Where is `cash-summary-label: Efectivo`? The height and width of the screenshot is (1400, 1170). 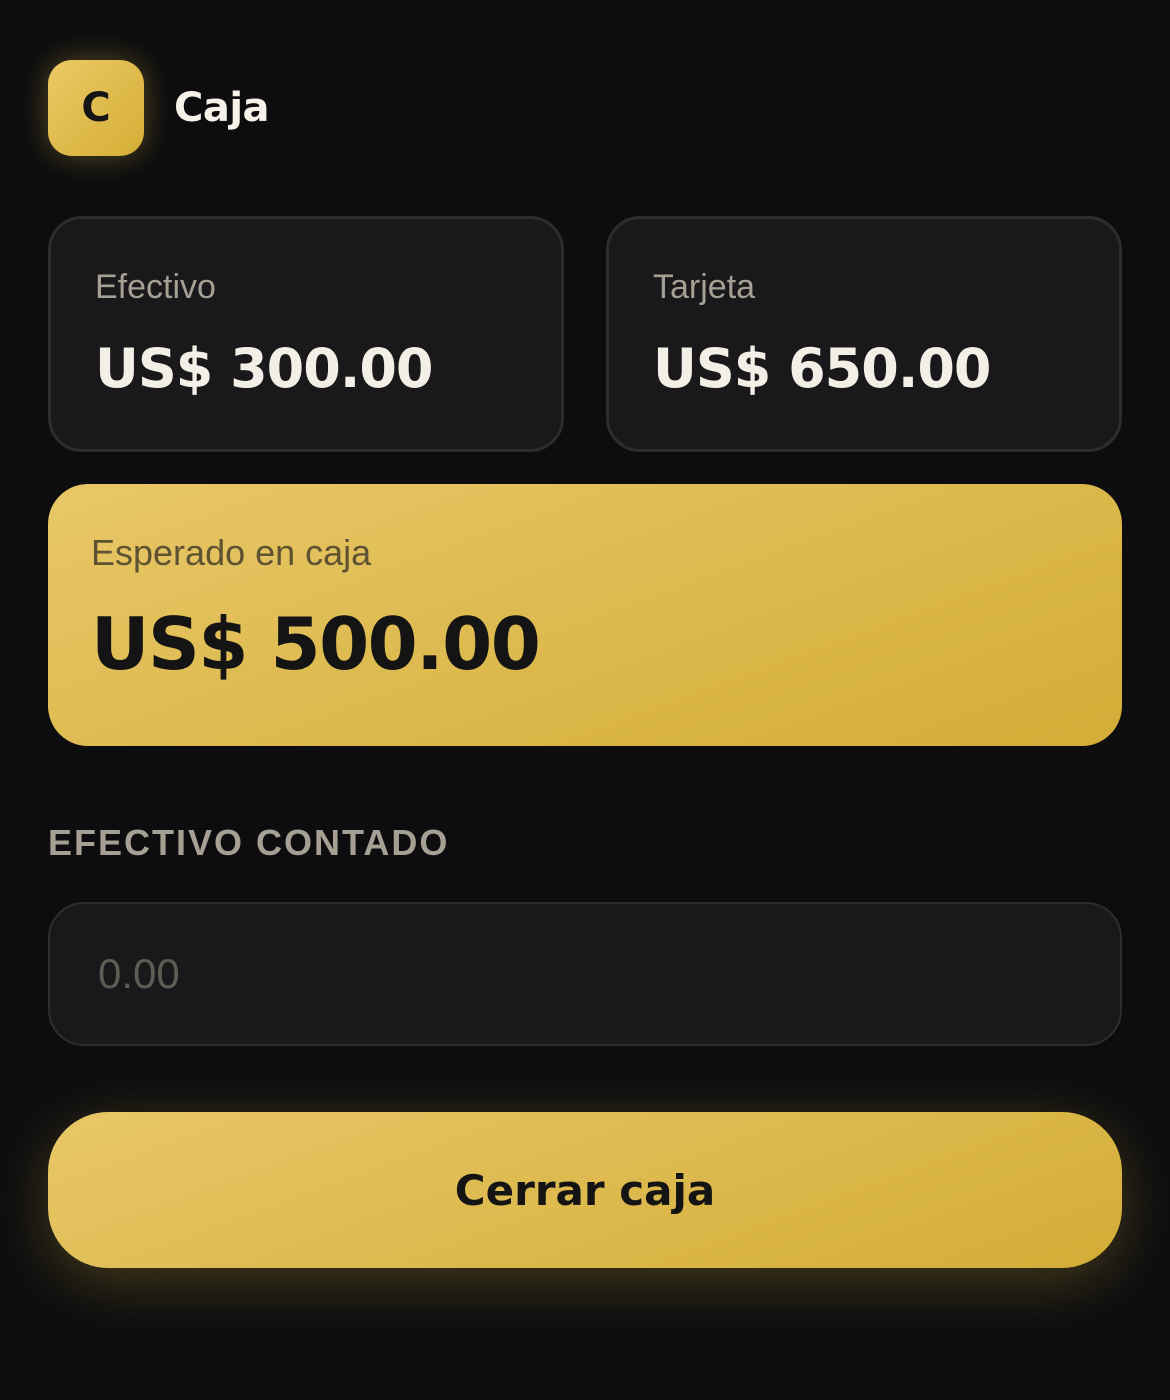
cash-summary-label: Efectivo is located at coordinates (155, 287).